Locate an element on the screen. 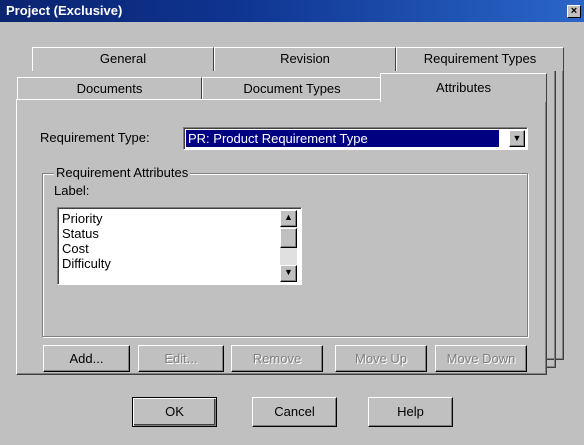 The image size is (584, 445). scroll-up-button: ▲ is located at coordinates (288, 218).